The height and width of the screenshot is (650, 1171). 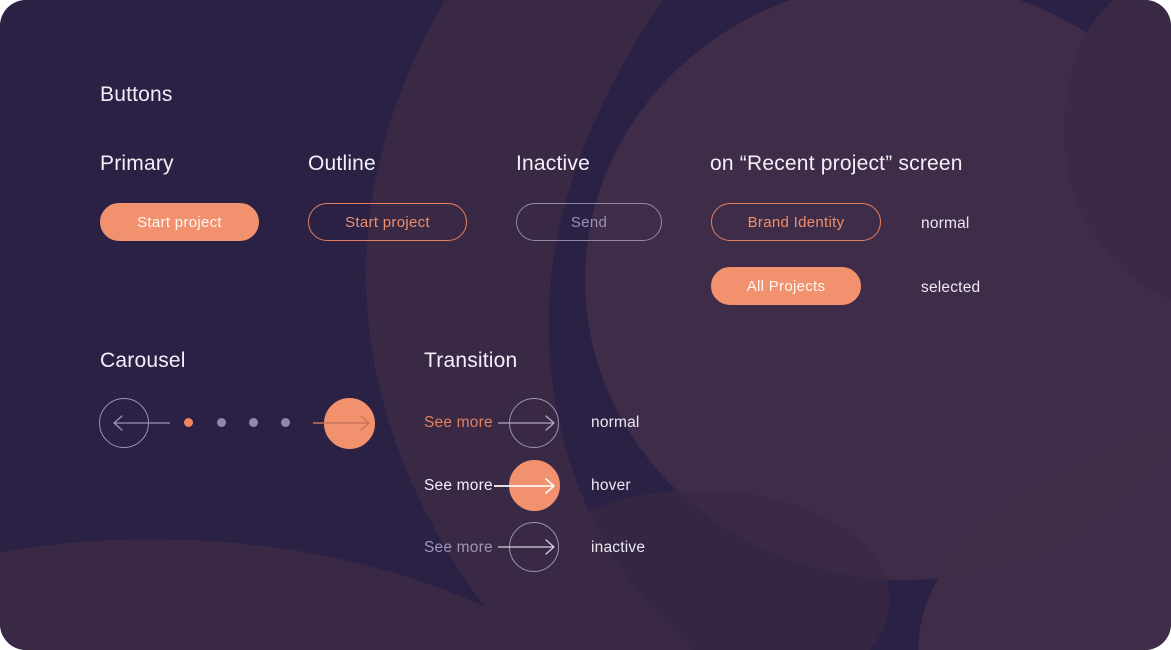 What do you see at coordinates (796, 222) in the screenshot?
I see `brand-identity-button: Brand Identity` at bounding box center [796, 222].